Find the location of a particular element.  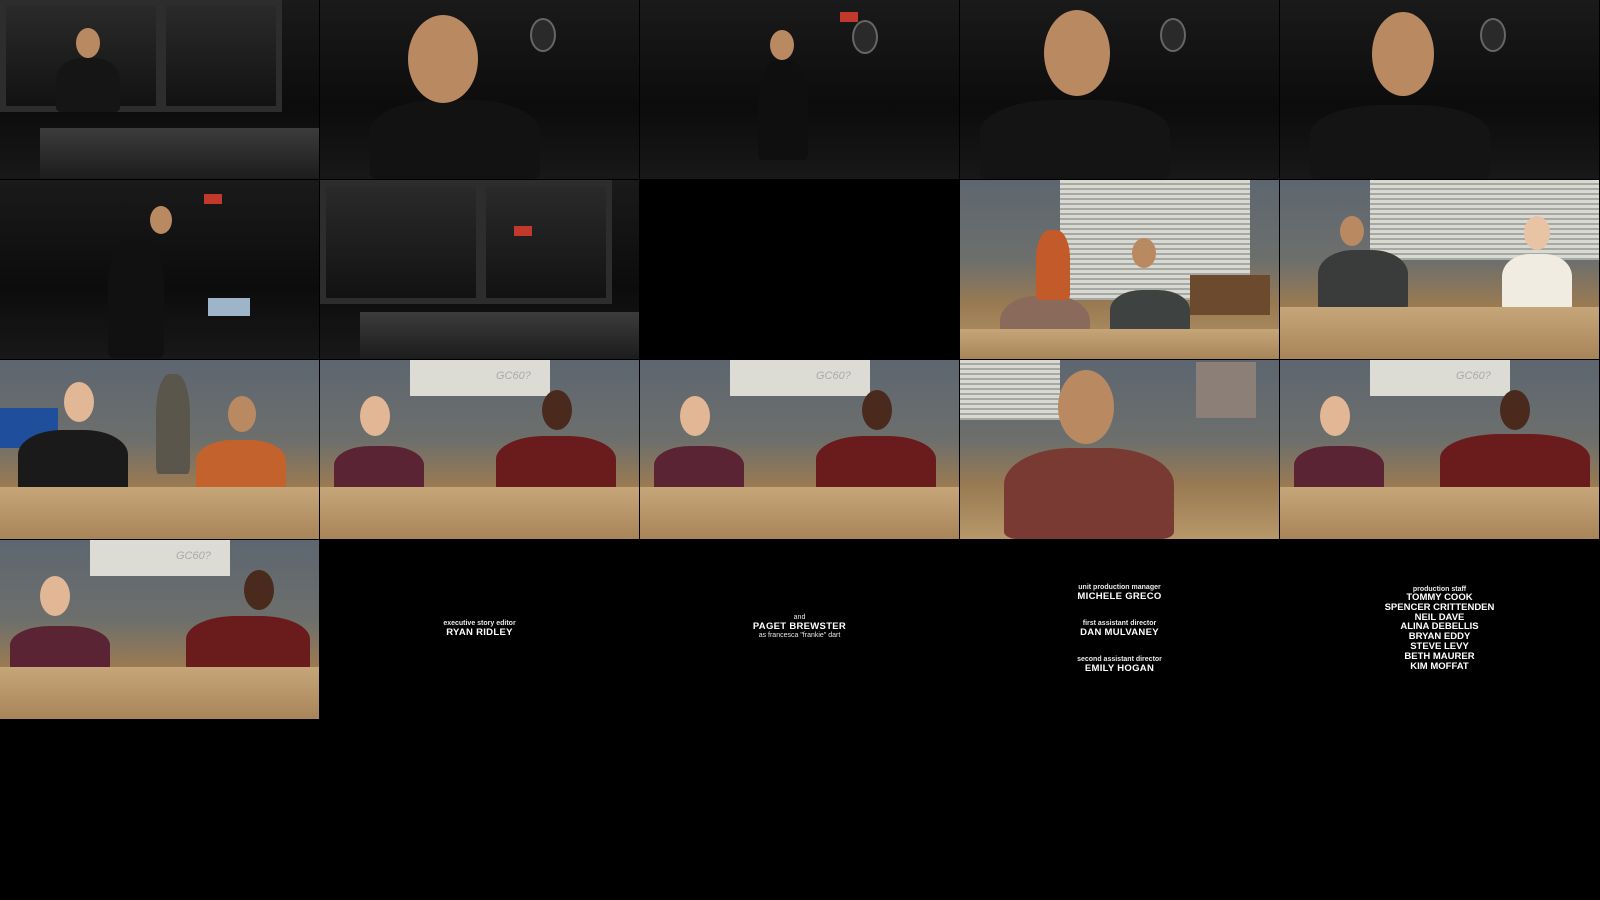

frame-black is located at coordinates (799, 269).